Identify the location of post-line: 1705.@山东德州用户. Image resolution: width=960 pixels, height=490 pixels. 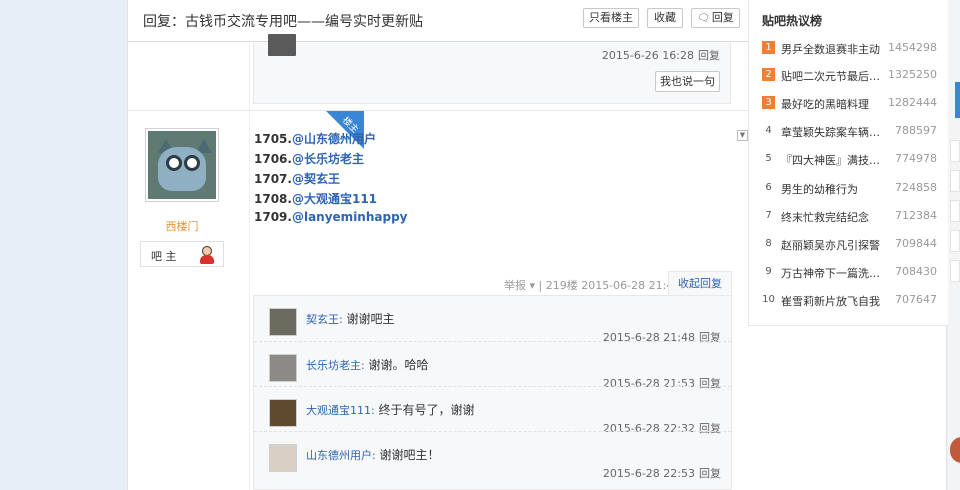
(315, 139).